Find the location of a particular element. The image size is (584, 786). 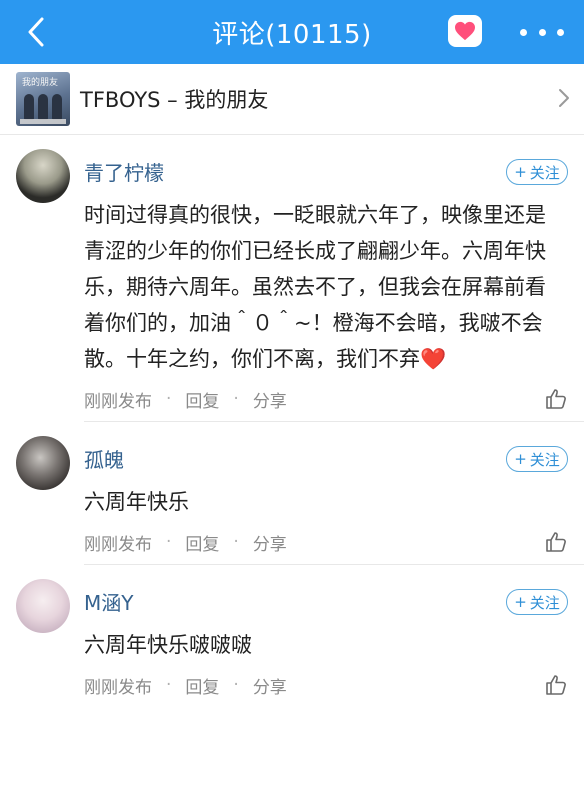

song-title: TFBOYS – 我的朋友 is located at coordinates (174, 100).